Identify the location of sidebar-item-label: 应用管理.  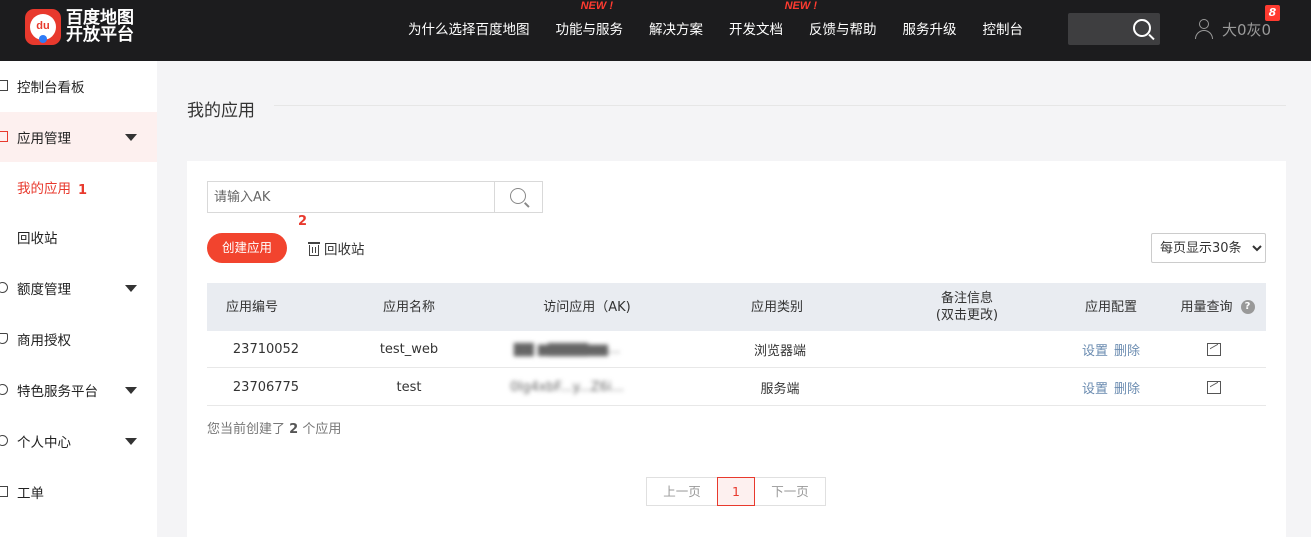
(44, 139).